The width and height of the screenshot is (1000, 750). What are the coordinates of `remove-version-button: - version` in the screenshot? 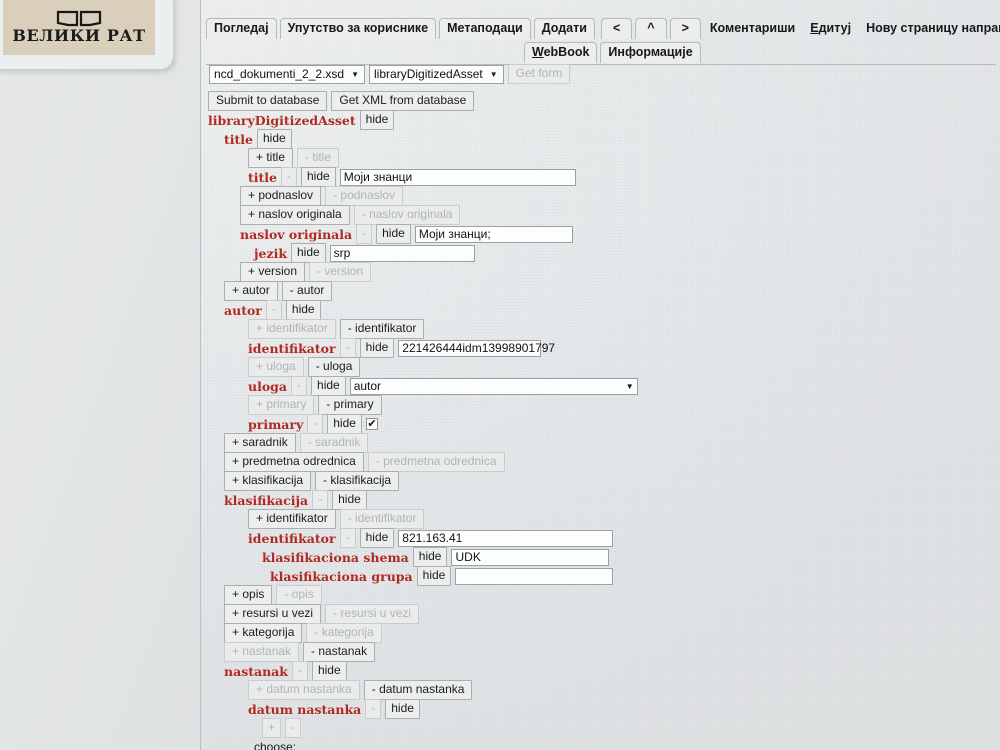 It's located at (340, 272).